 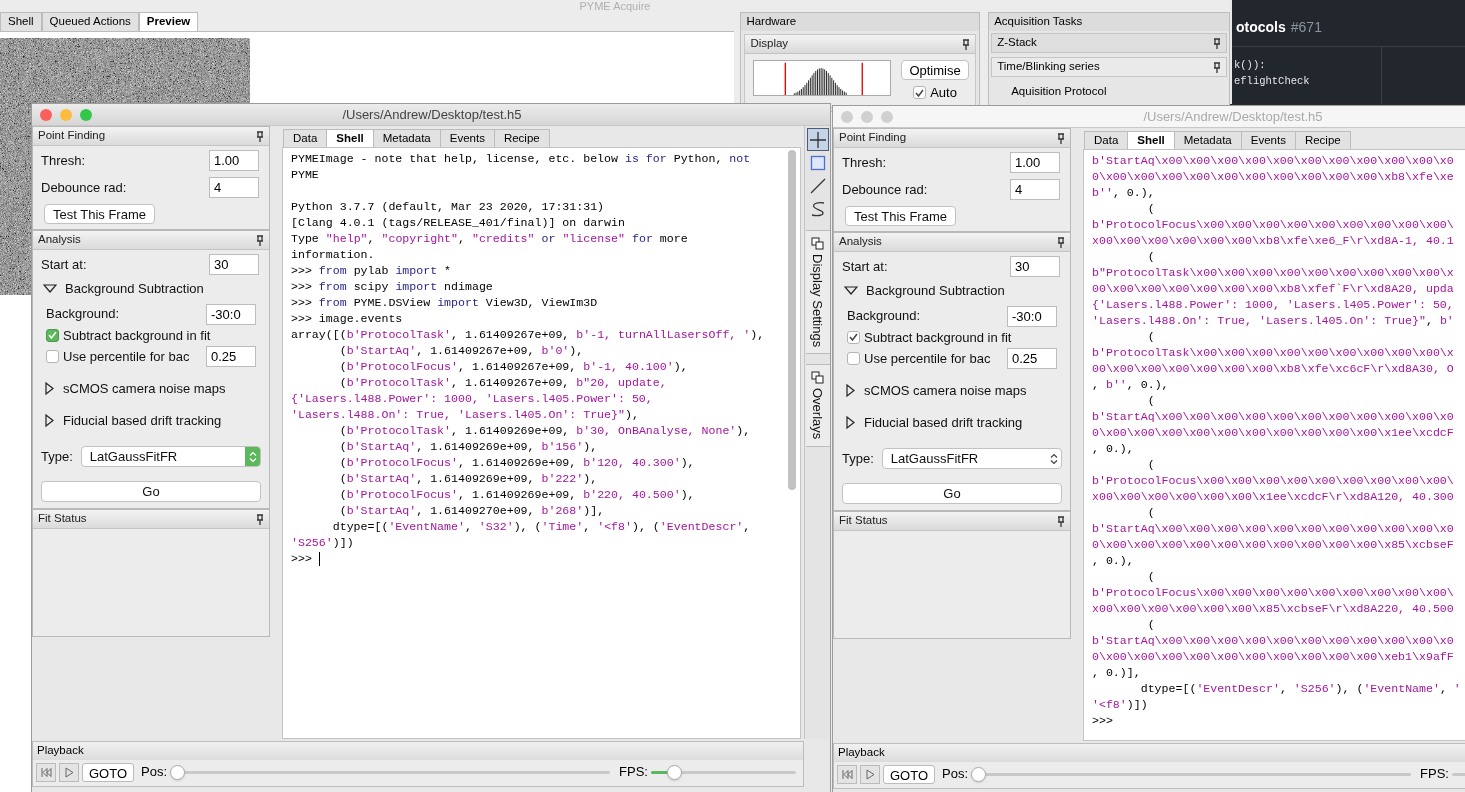 What do you see at coordinates (817, 292) in the screenshot?
I see `side-tab: Display Settings` at bounding box center [817, 292].